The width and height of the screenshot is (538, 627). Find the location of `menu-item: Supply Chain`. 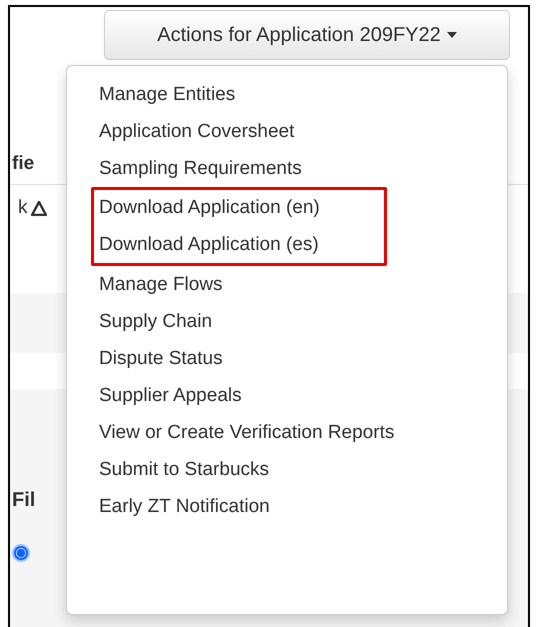

menu-item: Supply Chain is located at coordinates (287, 321).